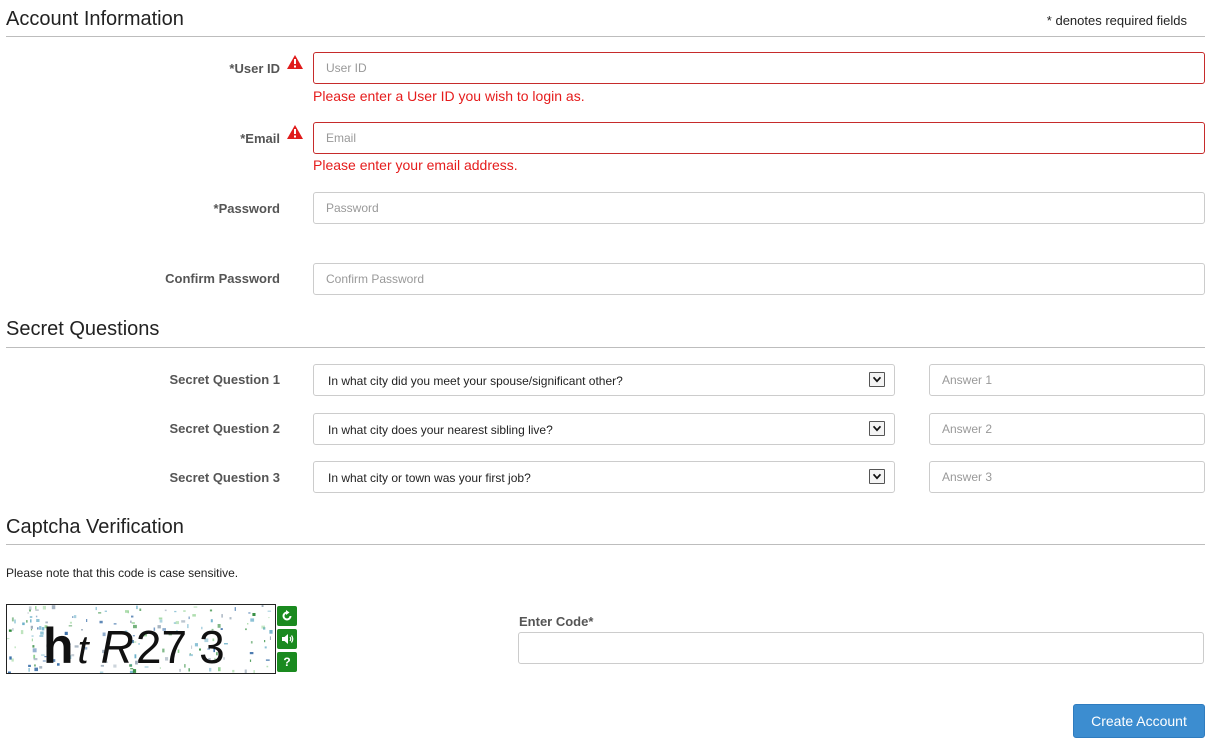  What do you see at coordinates (295, 62) in the screenshot?
I see `user-id-alert-icon` at bounding box center [295, 62].